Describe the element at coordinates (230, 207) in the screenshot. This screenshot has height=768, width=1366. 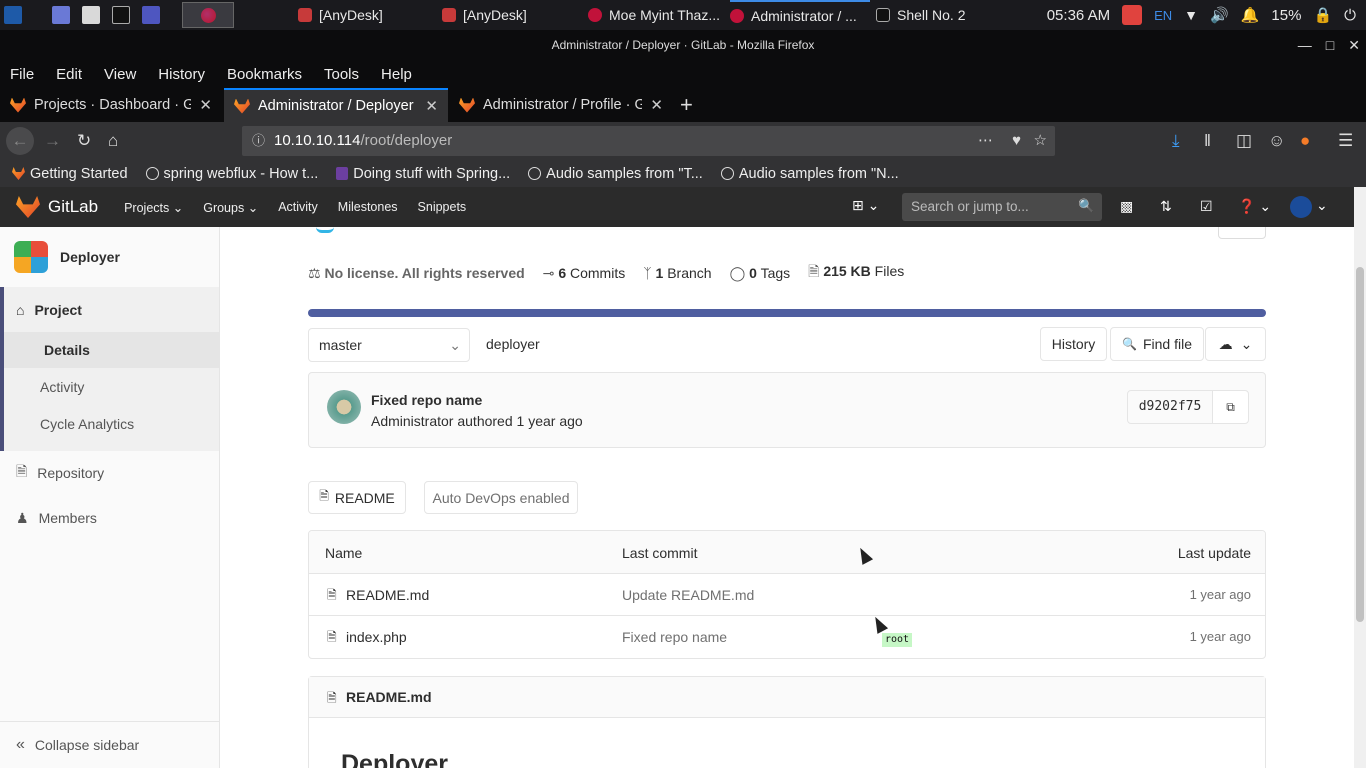
I see `nav-groups: Groups ⌄` at that location.